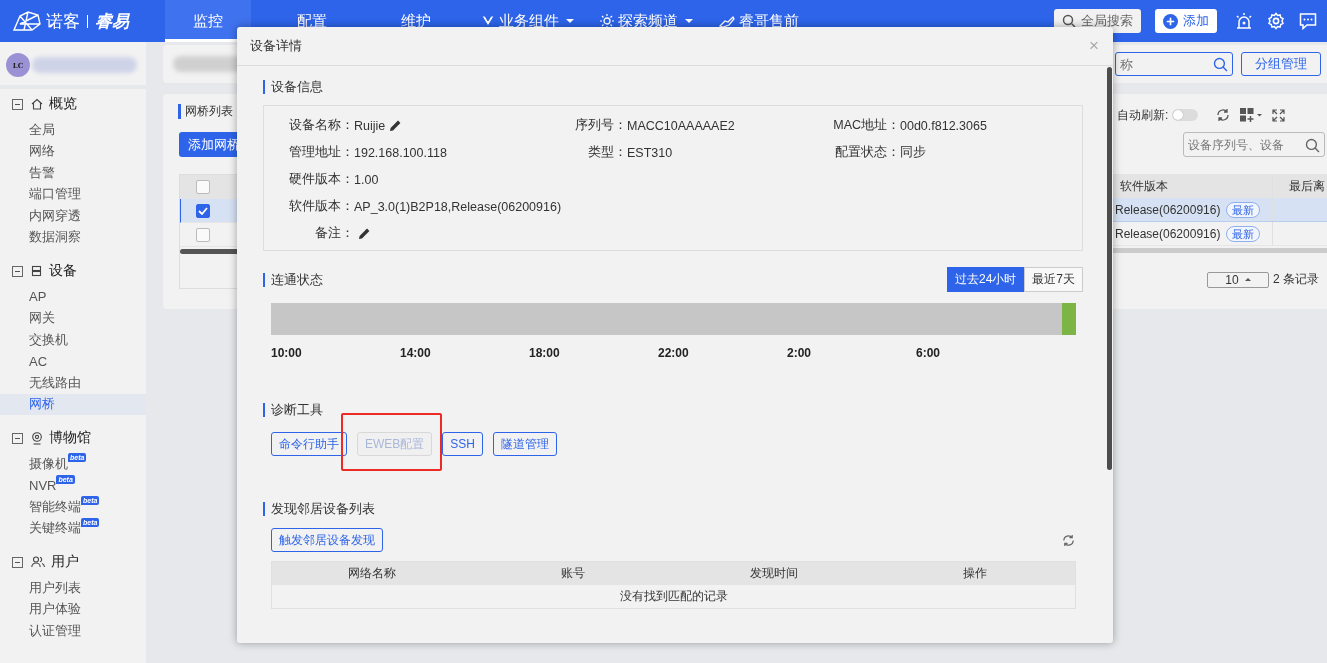 This screenshot has width=1327, height=663. What do you see at coordinates (800, 353) in the screenshot?
I see `time-label: 2:00` at bounding box center [800, 353].